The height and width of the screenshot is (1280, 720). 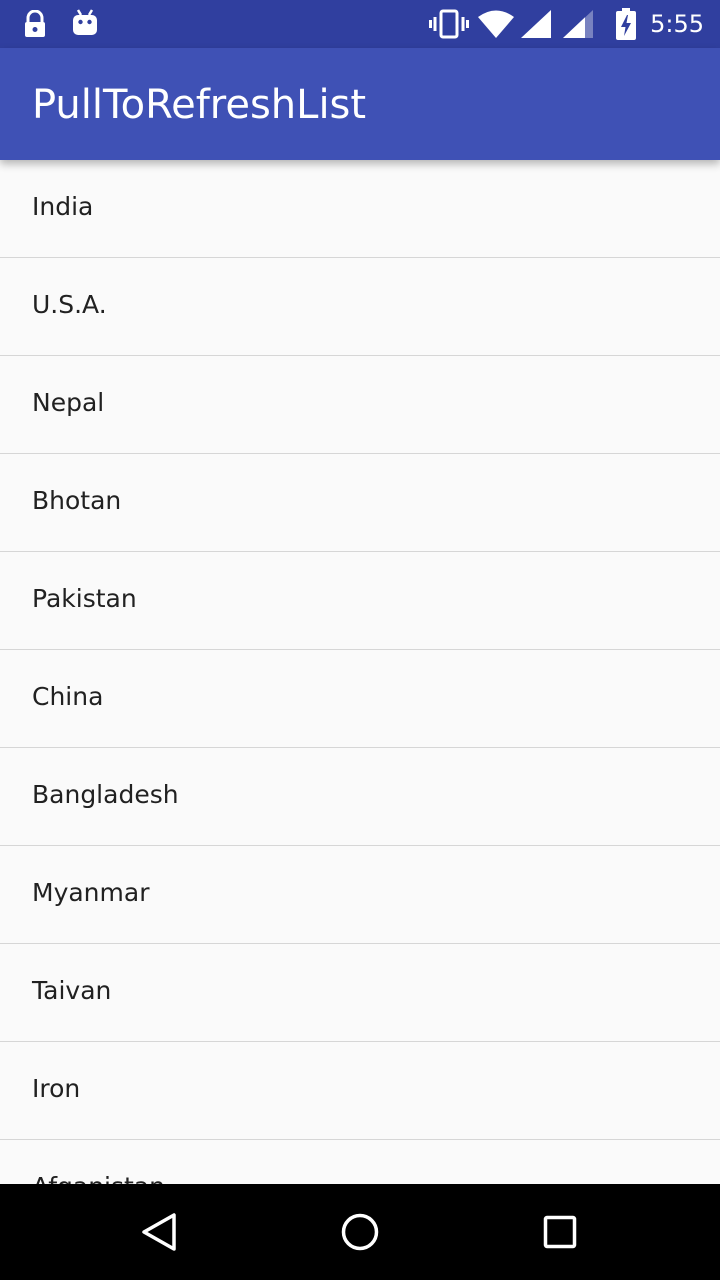 I want to click on list-item: Pakistan, so click(x=360, y=601).